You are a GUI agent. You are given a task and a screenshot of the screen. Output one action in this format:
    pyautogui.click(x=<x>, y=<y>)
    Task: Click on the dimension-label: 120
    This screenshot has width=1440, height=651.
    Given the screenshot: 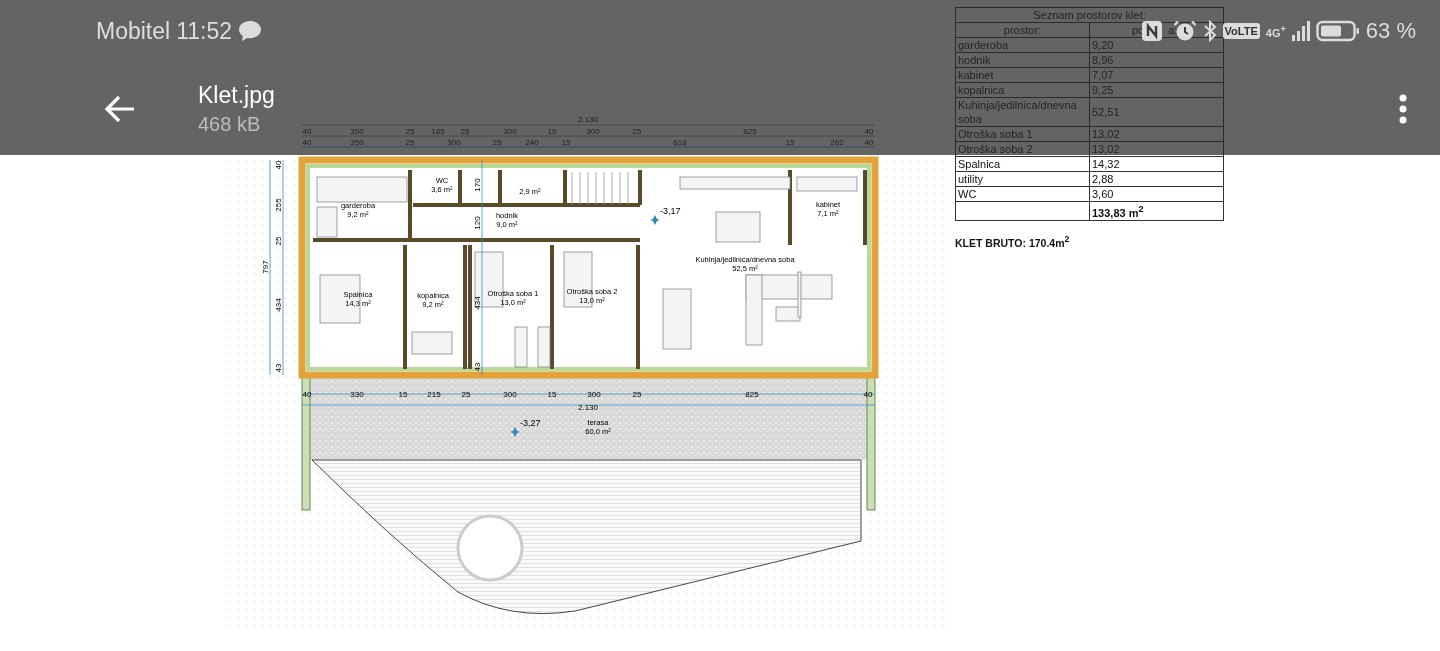 What is the action you would take?
    pyautogui.click(x=477, y=223)
    